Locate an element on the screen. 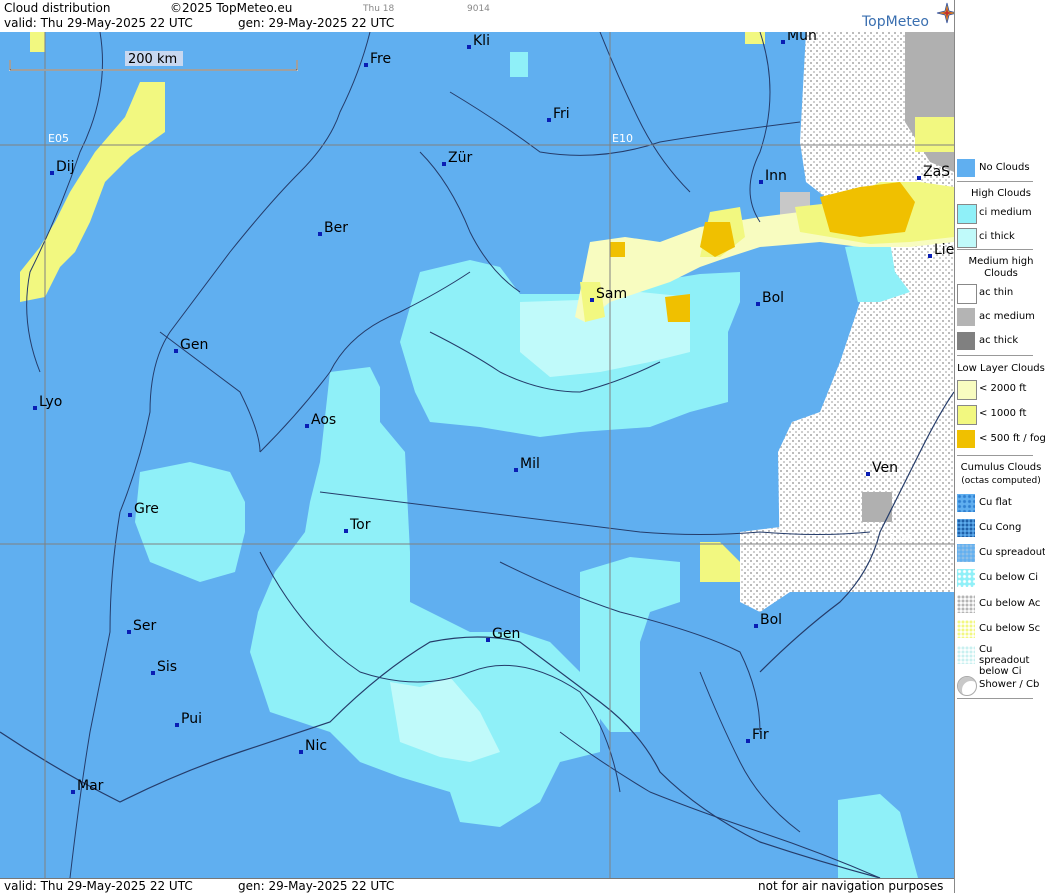 The height and width of the screenshot is (894, 1045). legend-ac-thick: ac thick is located at coordinates (1000, 341).